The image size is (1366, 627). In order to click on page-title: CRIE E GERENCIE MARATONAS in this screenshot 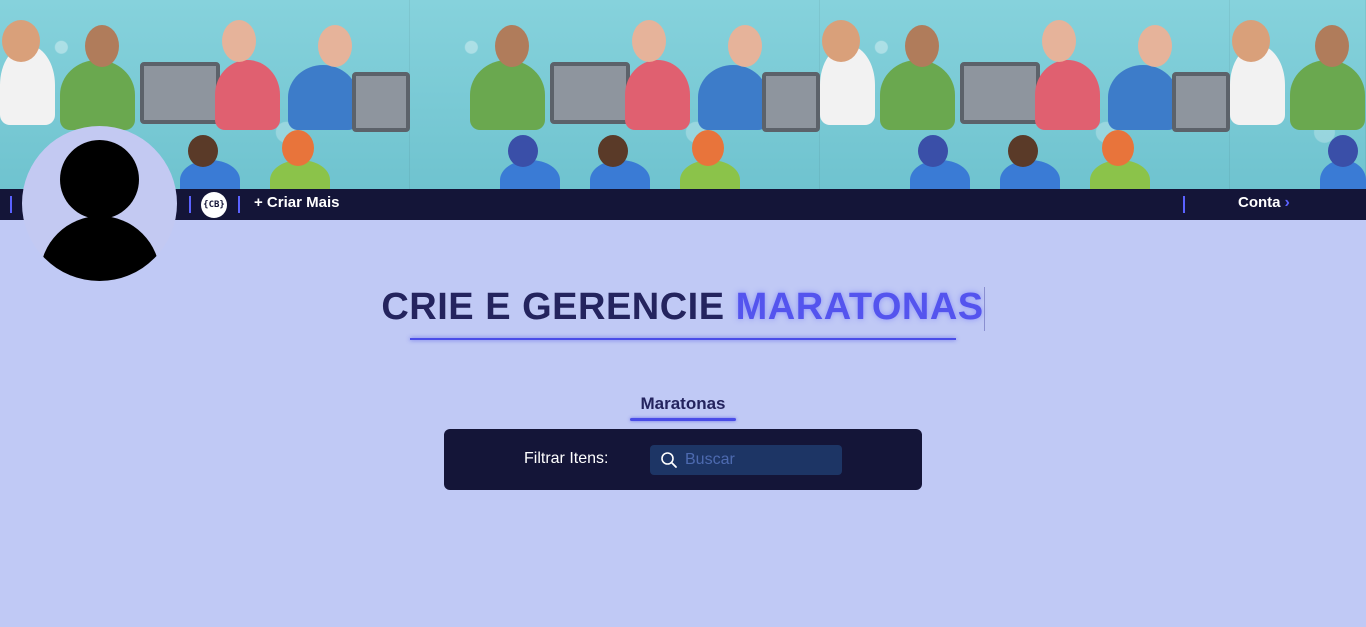, I will do `click(683, 308)`.